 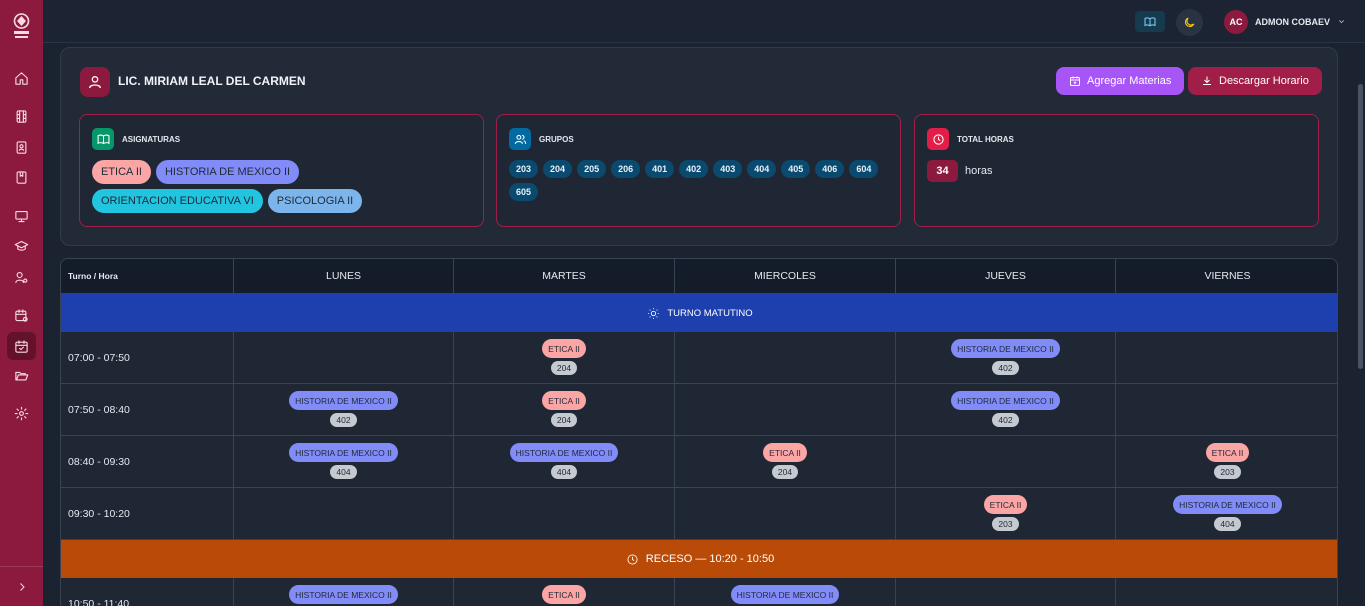 What do you see at coordinates (21, 566) in the screenshot?
I see `sidebar-divider` at bounding box center [21, 566].